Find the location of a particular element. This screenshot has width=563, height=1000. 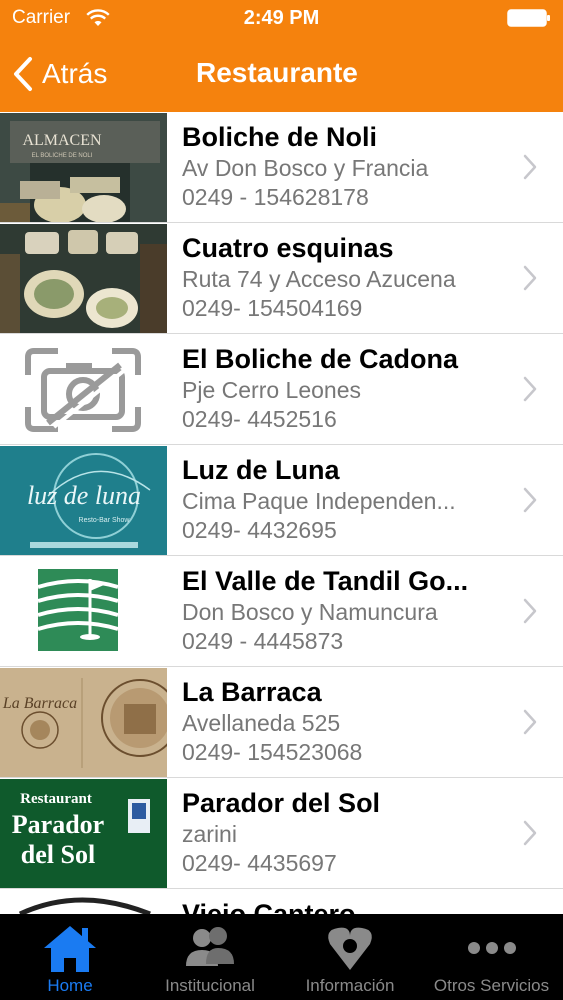

tab-institucional: Institucional is located at coordinates (210, 957).